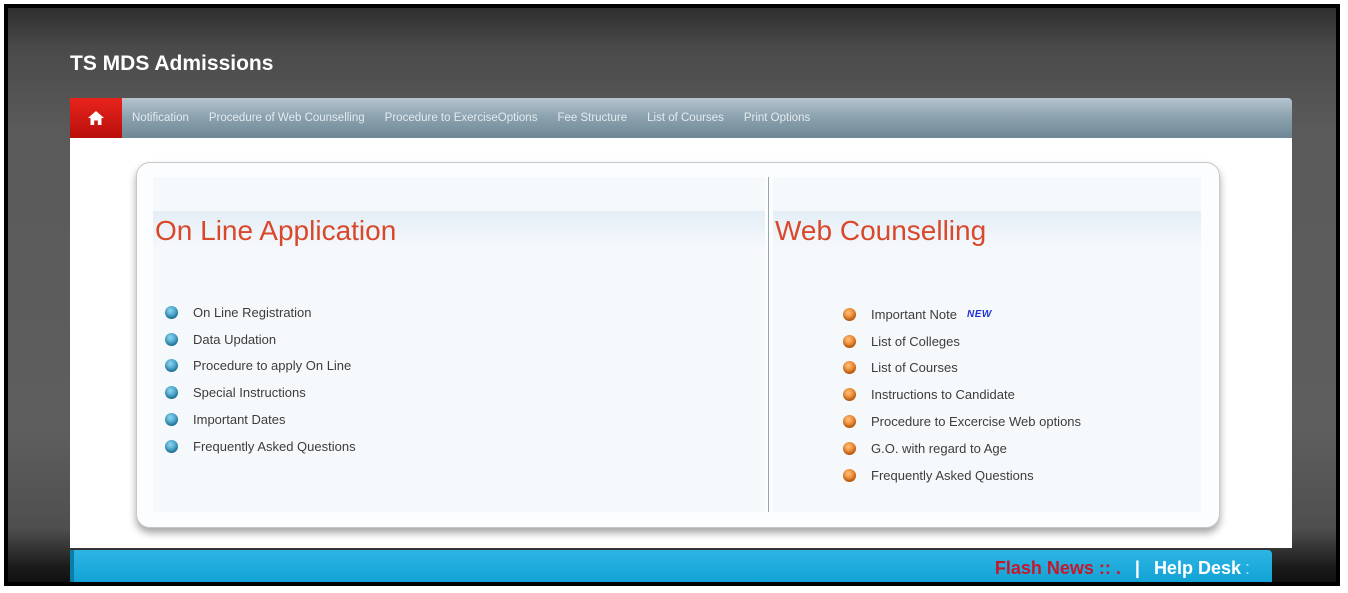 This screenshot has width=1348, height=593. I want to click on link-data-updation: Data Updation, so click(260, 339).